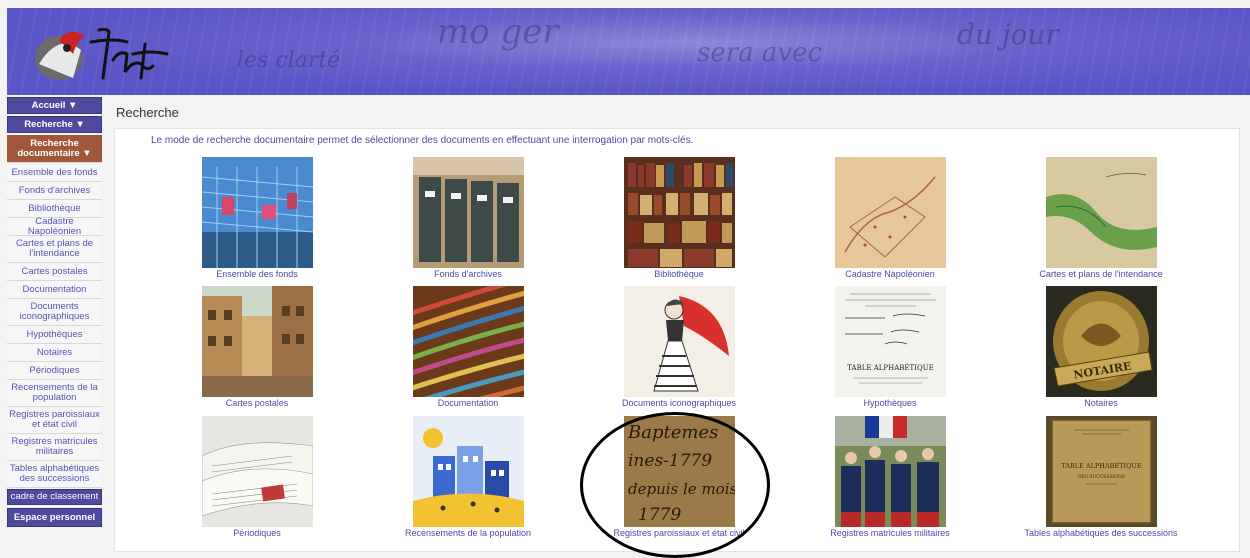 This screenshot has height=558, width=1250. I want to click on nav-documents-iconographiques: Documents iconographiques, so click(54, 312).